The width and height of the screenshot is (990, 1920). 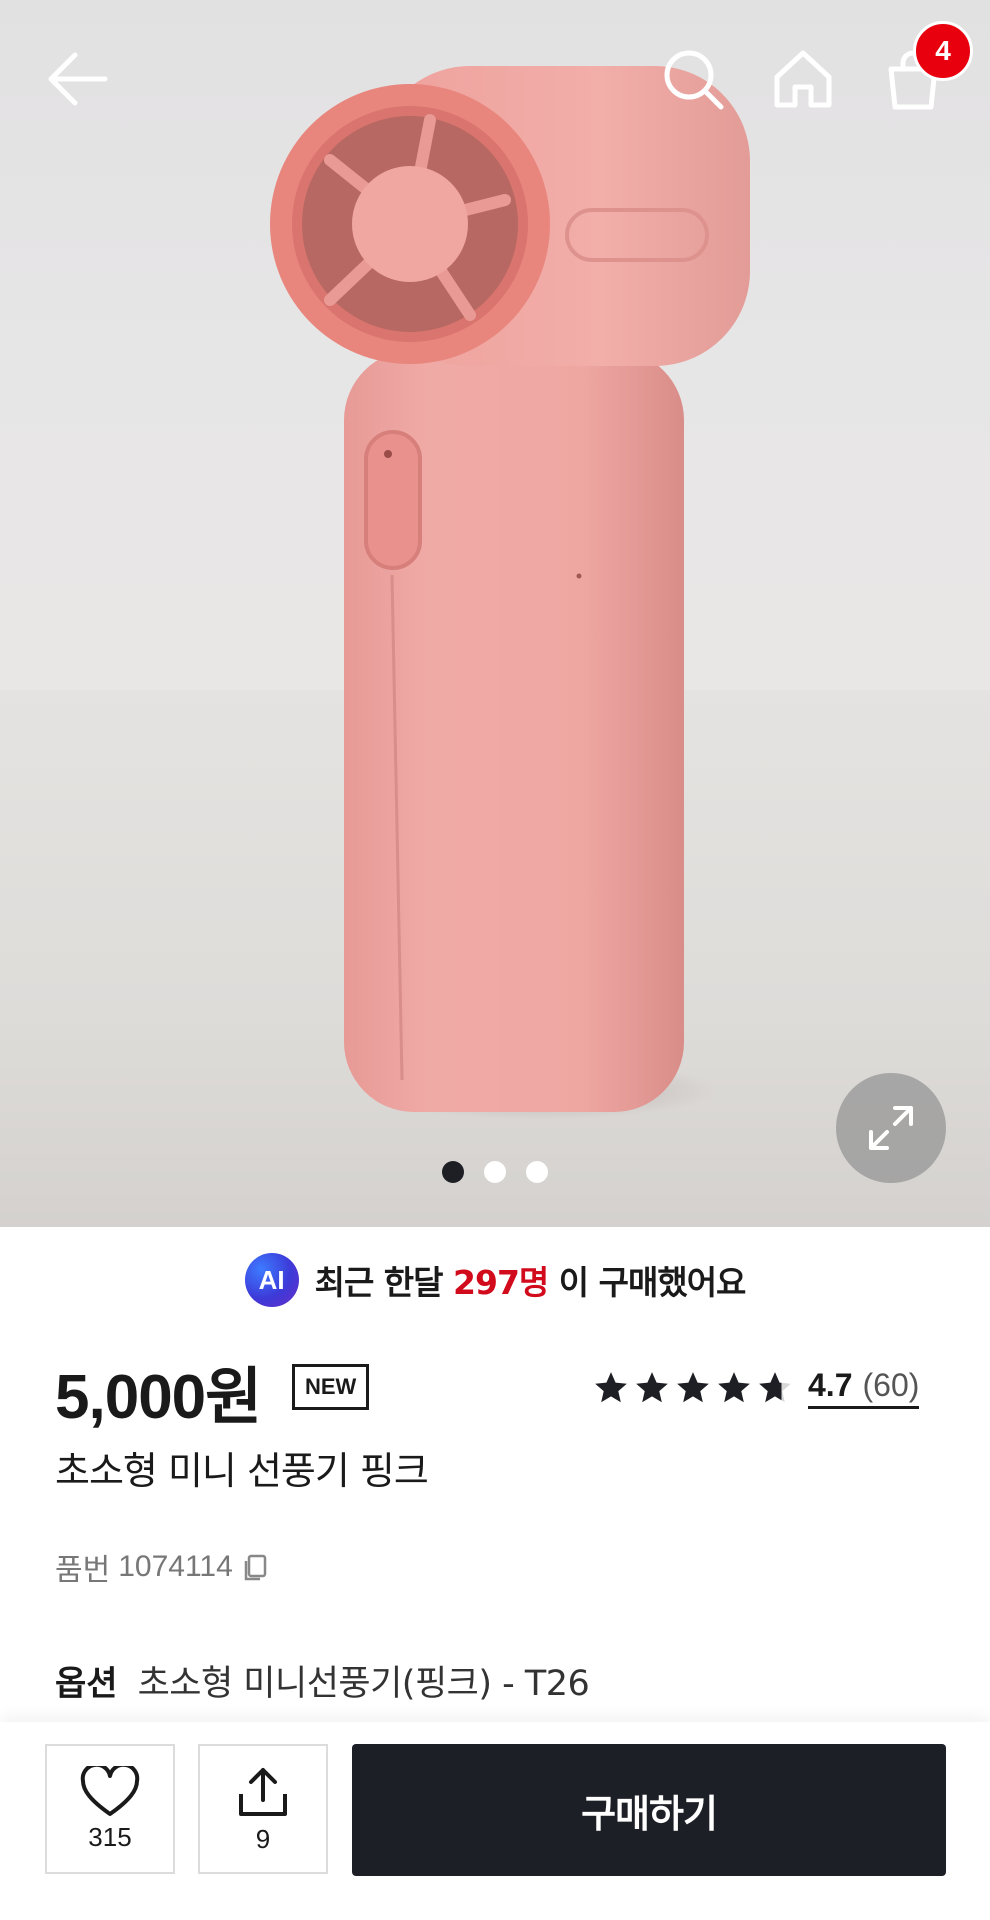 I want to click on search-button, so click(x=693, y=79).